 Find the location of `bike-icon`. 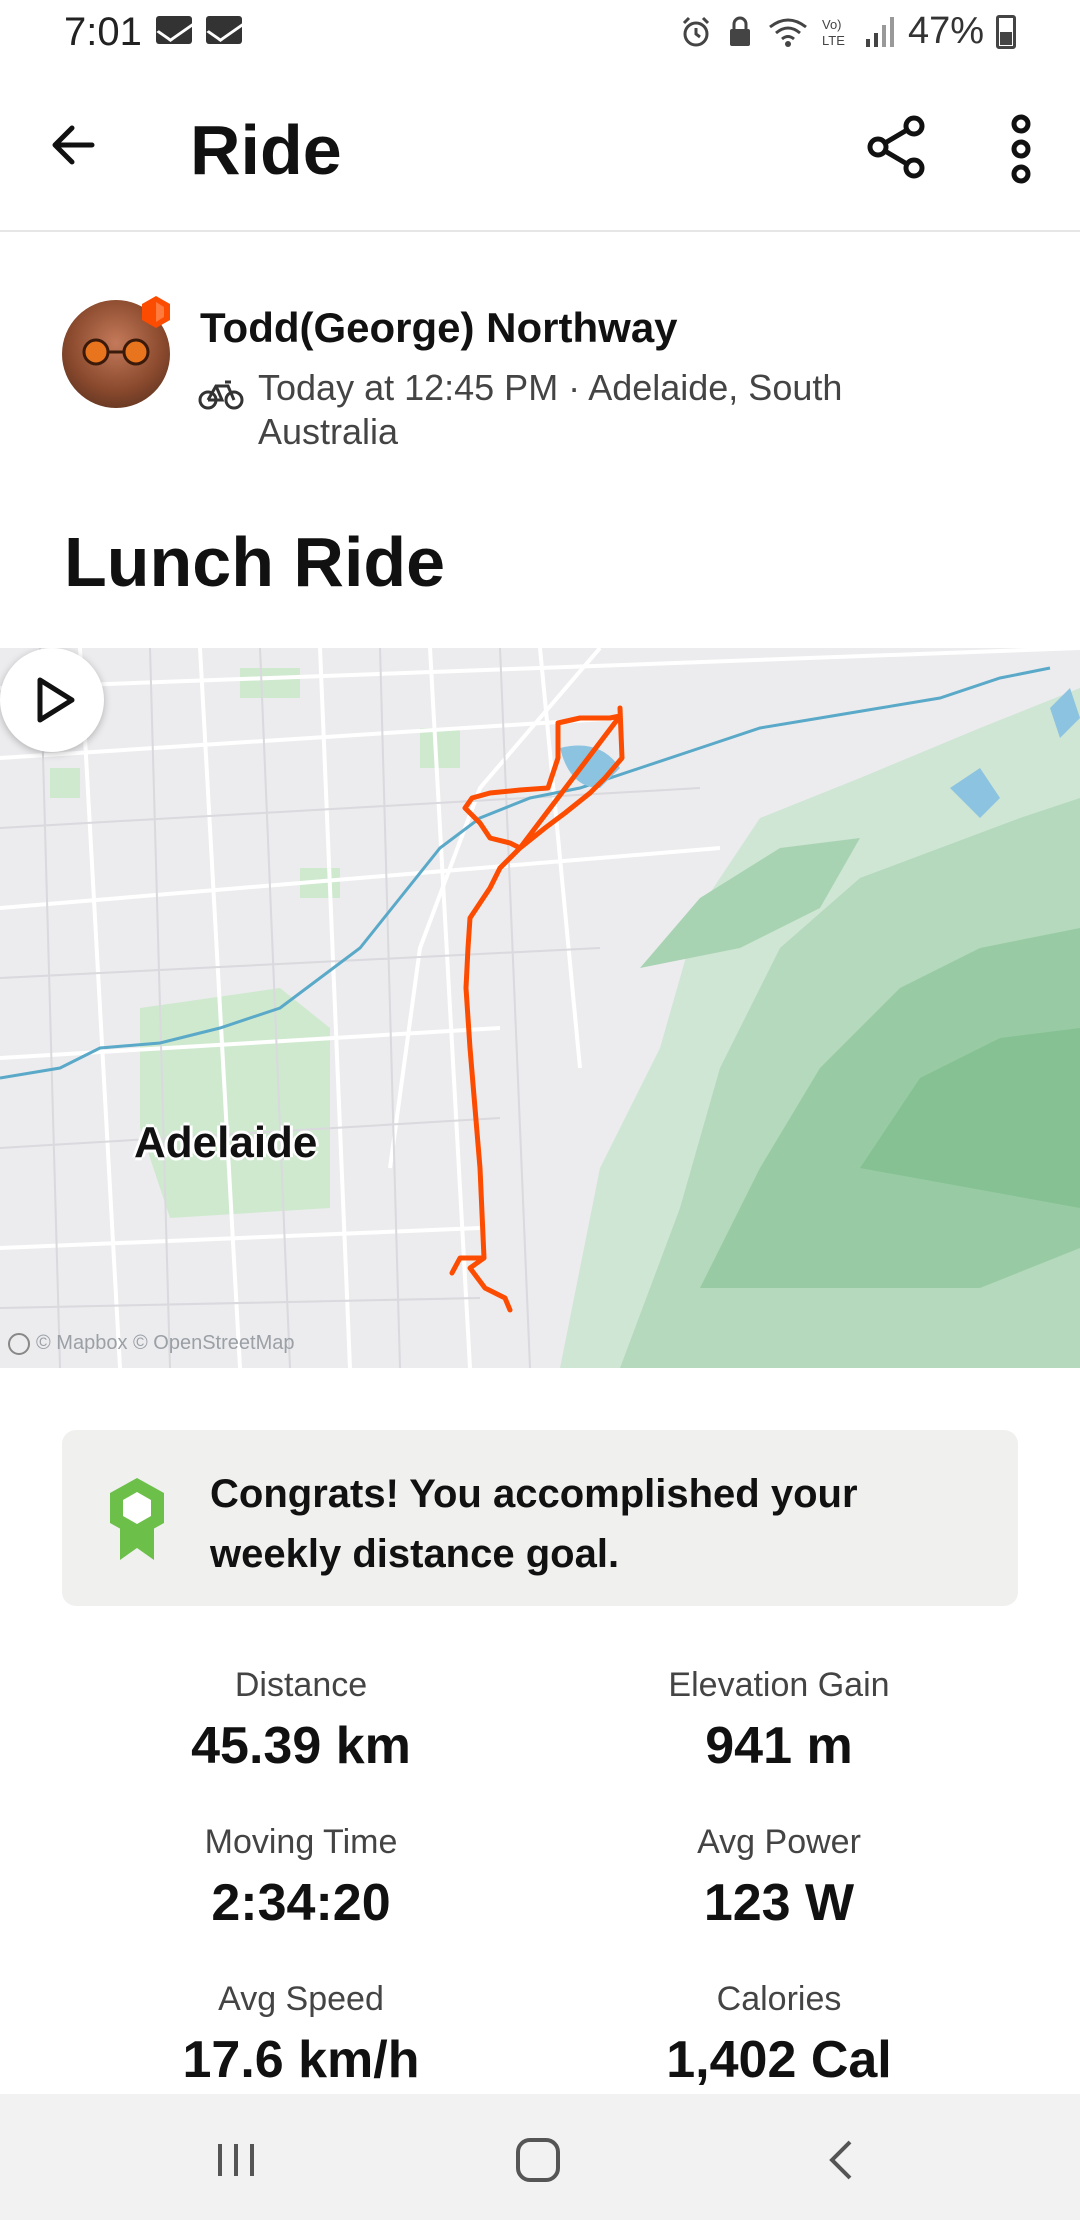

bike-icon is located at coordinates (221, 395).